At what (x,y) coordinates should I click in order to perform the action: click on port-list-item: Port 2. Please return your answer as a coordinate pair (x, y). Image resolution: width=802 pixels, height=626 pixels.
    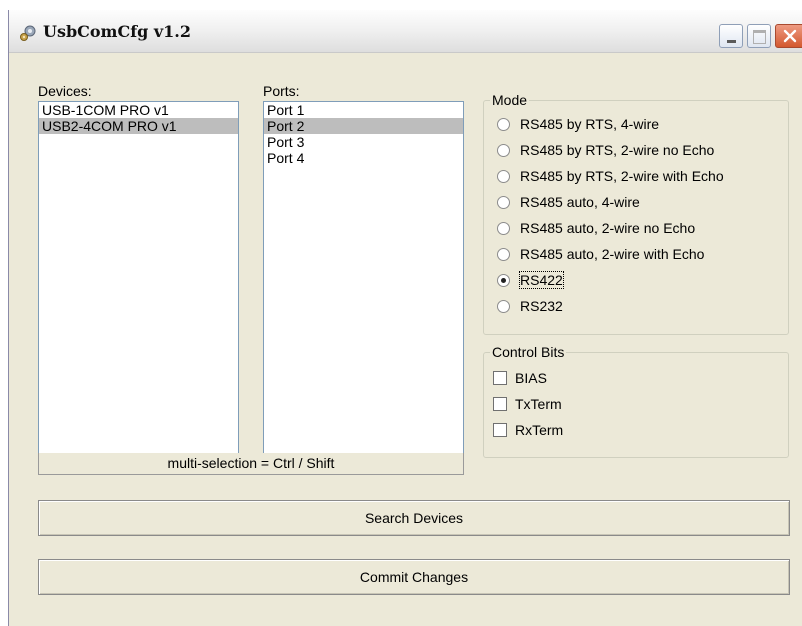
    Looking at the image, I should click on (363, 126).